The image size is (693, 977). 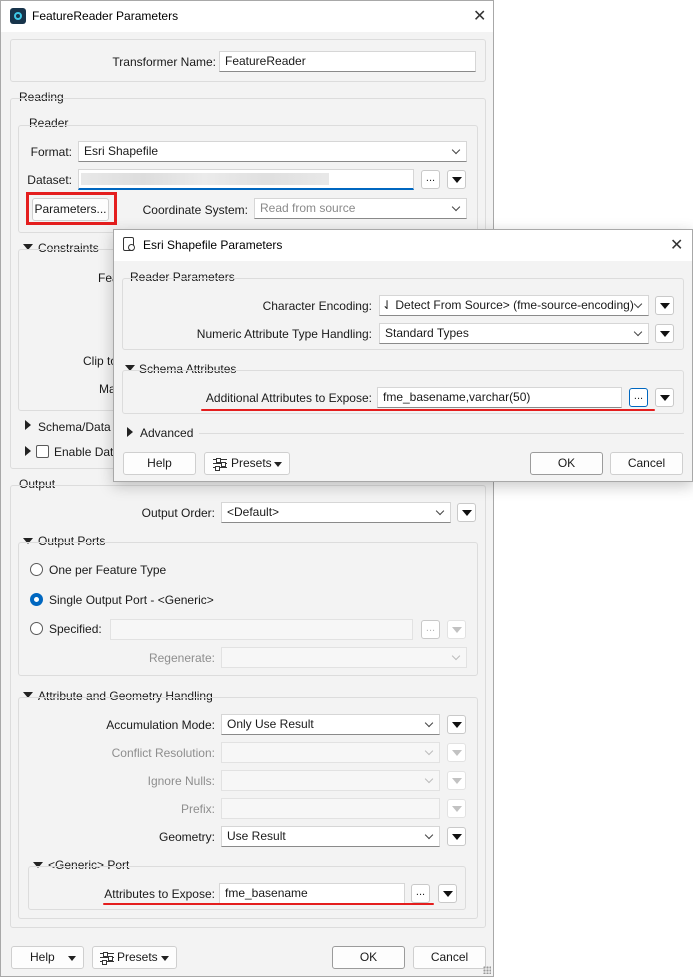 What do you see at coordinates (247, 16) in the screenshot?
I see `main-titlebar: FeatureReader Parameters ✕` at bounding box center [247, 16].